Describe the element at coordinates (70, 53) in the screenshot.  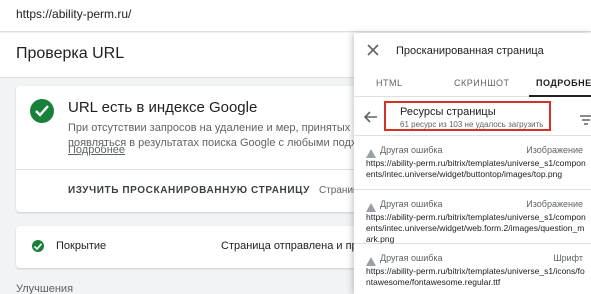
I see `page-title: Проверка URL` at that location.